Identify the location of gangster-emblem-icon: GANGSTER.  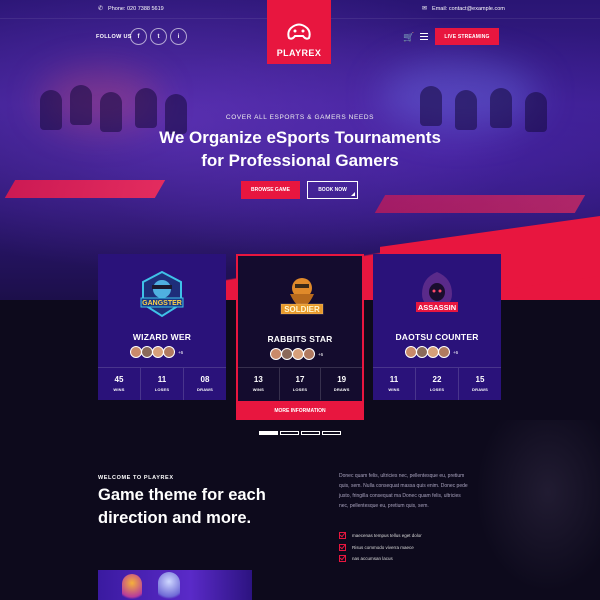
(162, 294).